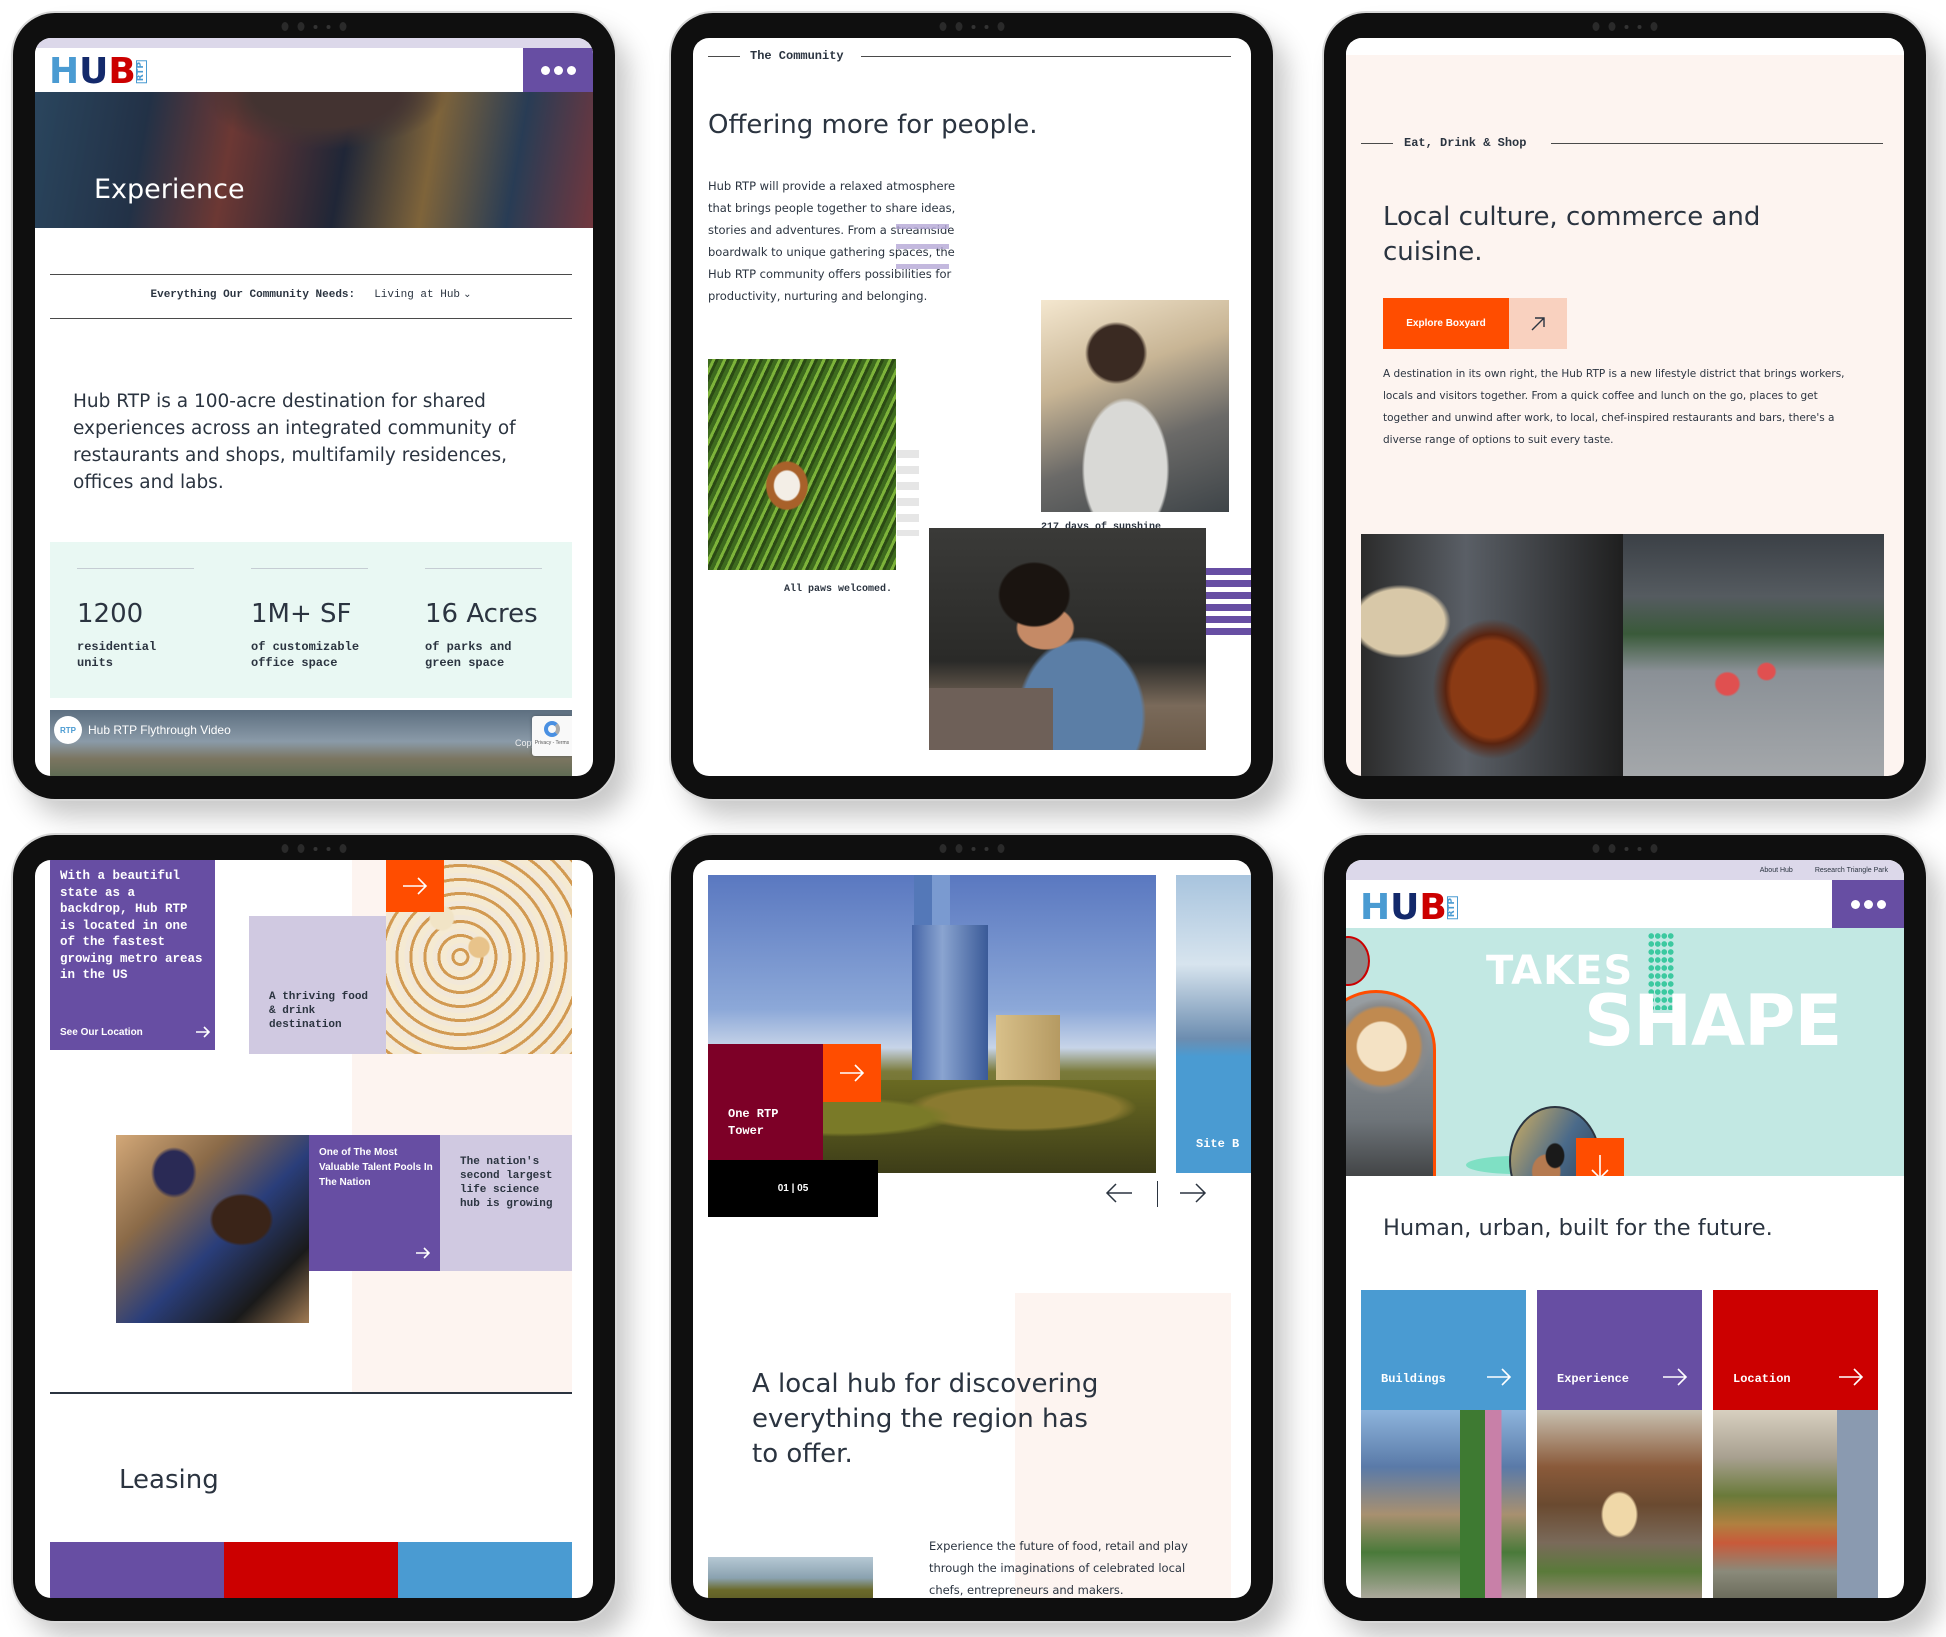  What do you see at coordinates (101, 1032) in the screenshot?
I see `see-our-location-label: See Our Location` at bounding box center [101, 1032].